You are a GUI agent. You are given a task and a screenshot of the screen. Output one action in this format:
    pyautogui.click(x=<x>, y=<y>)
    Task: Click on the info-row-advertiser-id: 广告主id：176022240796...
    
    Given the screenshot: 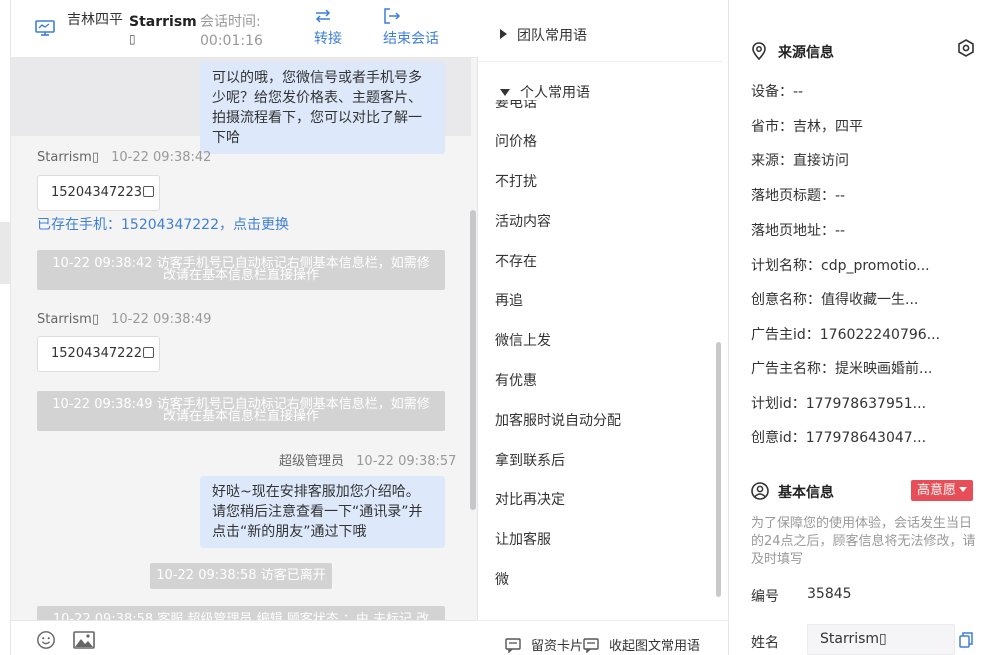 What is the action you would take?
    pyautogui.click(x=846, y=335)
    